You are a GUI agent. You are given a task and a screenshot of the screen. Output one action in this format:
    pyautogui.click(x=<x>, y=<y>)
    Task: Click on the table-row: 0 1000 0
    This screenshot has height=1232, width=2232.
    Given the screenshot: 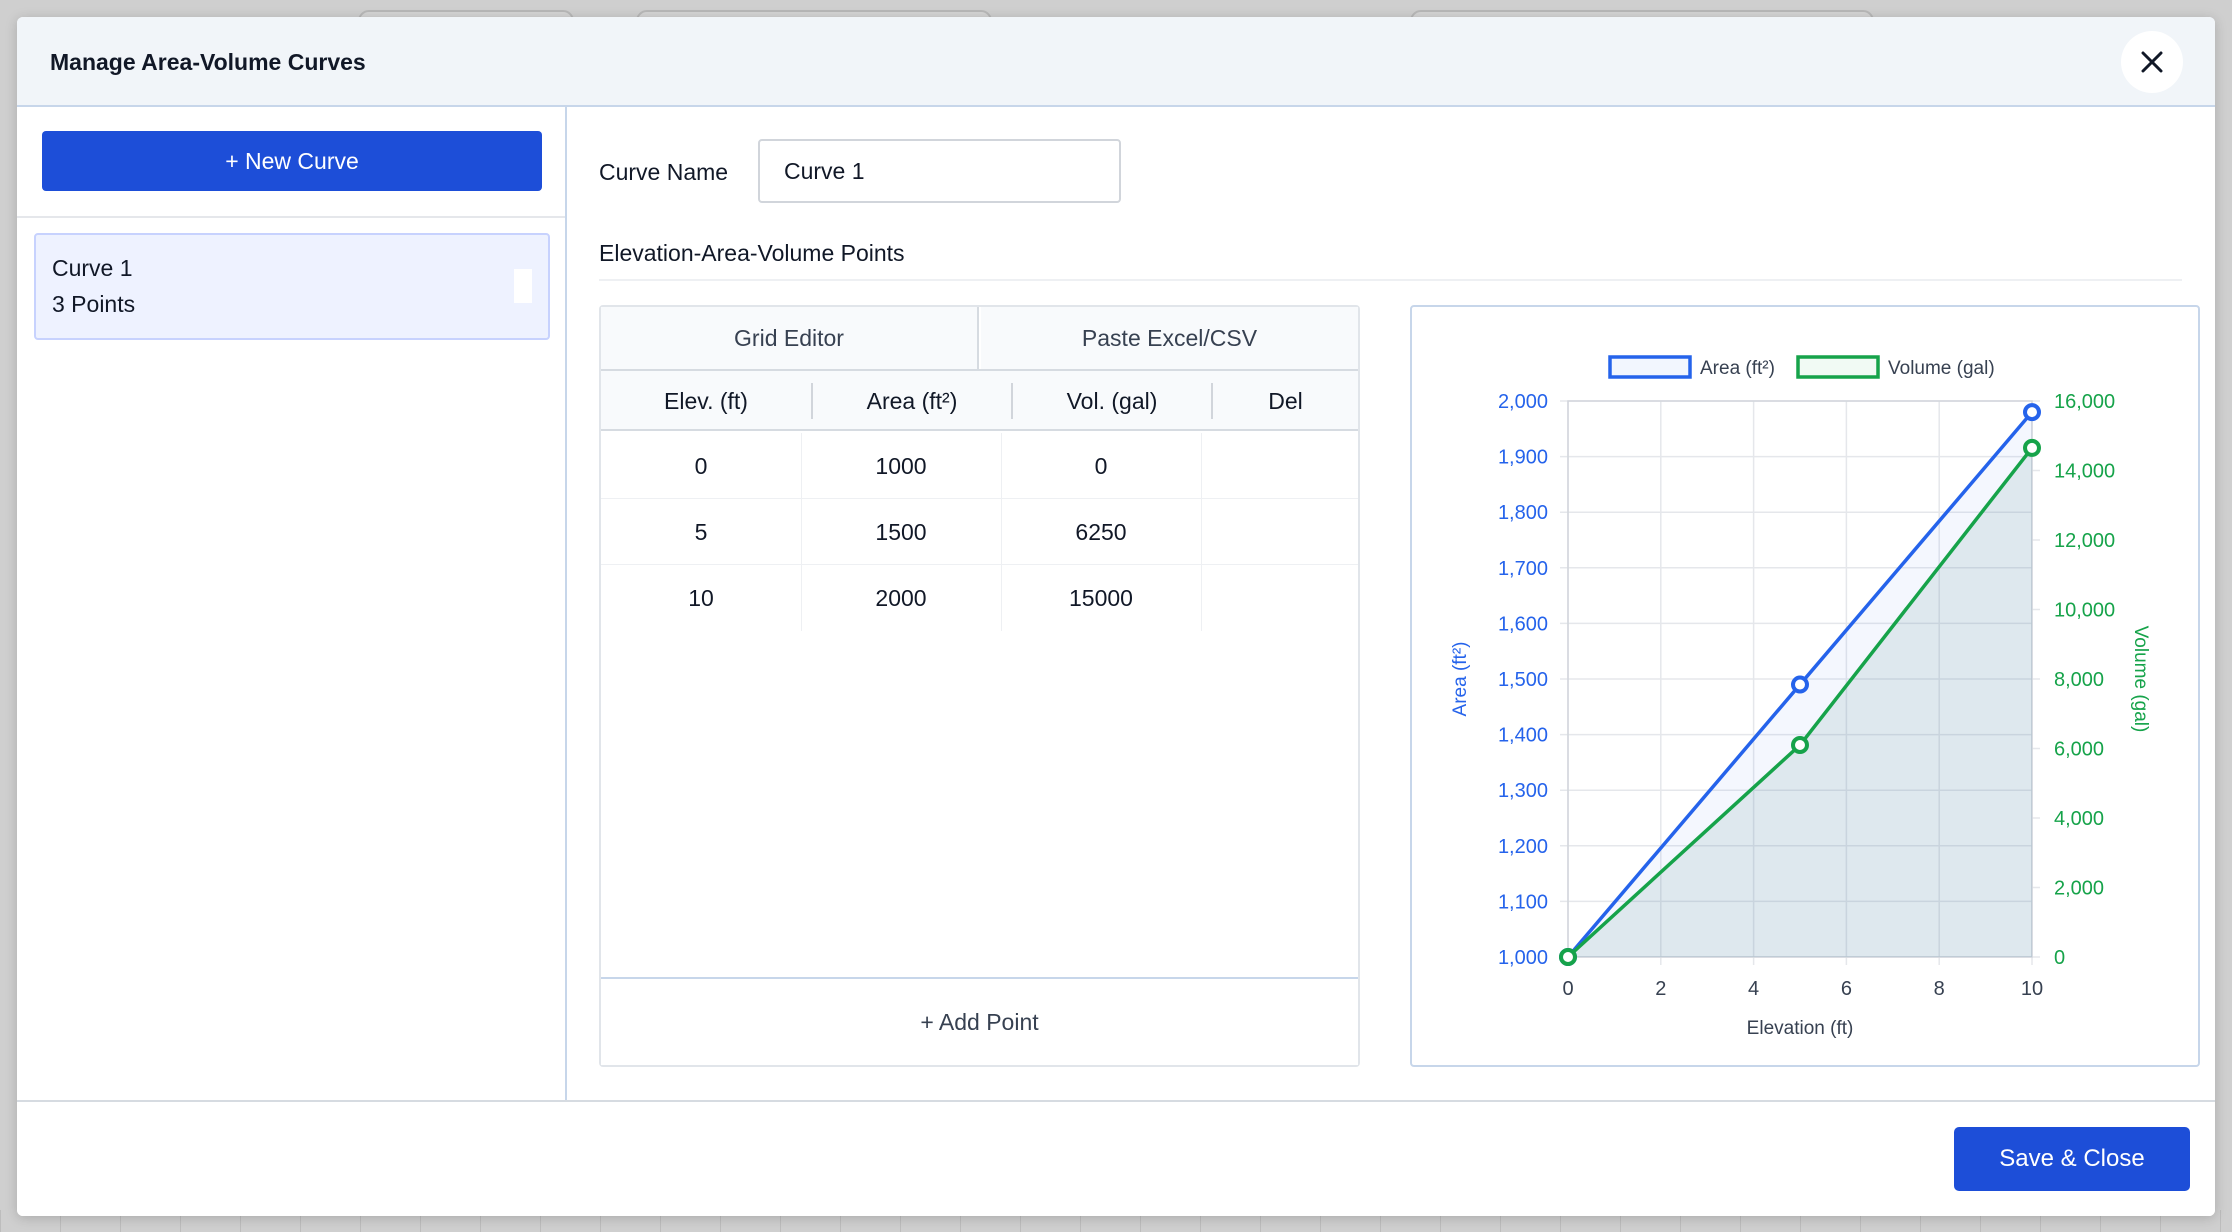 What is the action you would take?
    pyautogui.click(x=979, y=466)
    